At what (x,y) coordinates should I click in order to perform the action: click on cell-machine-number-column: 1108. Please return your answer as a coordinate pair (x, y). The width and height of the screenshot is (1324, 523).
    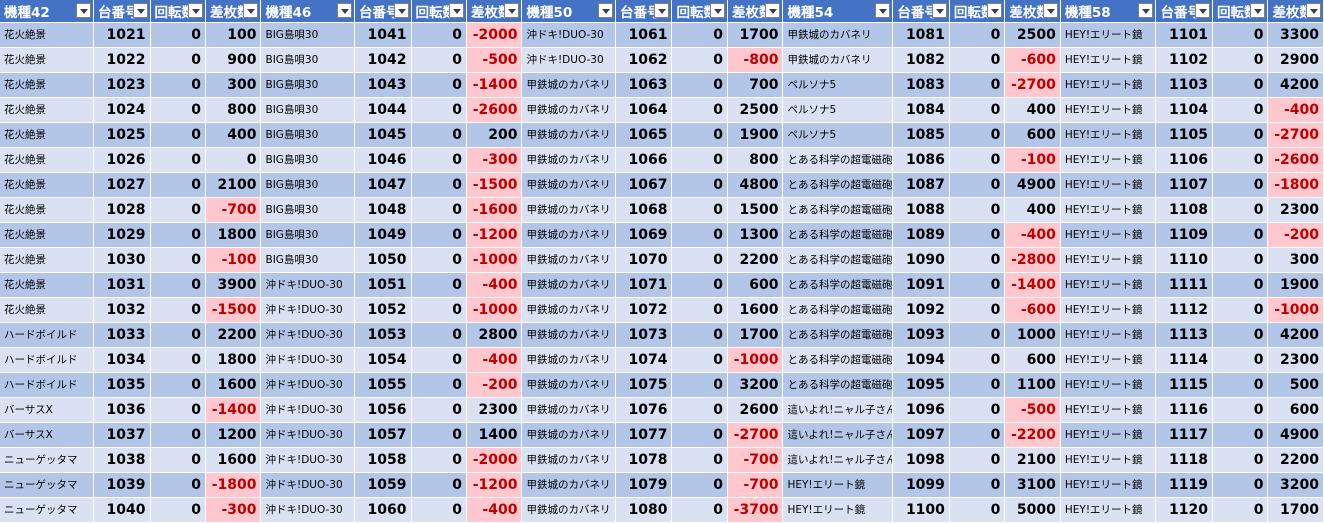
    Looking at the image, I should click on (1184, 210).